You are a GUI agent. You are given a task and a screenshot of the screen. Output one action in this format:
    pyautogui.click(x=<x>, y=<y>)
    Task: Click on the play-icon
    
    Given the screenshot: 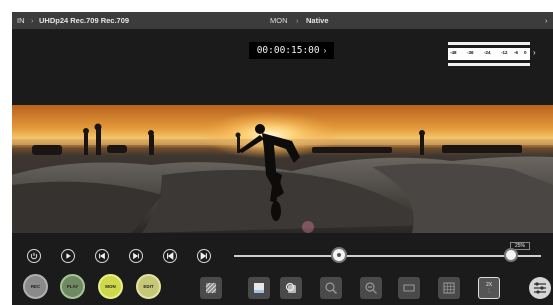 What is the action you would take?
    pyautogui.click(x=68, y=256)
    